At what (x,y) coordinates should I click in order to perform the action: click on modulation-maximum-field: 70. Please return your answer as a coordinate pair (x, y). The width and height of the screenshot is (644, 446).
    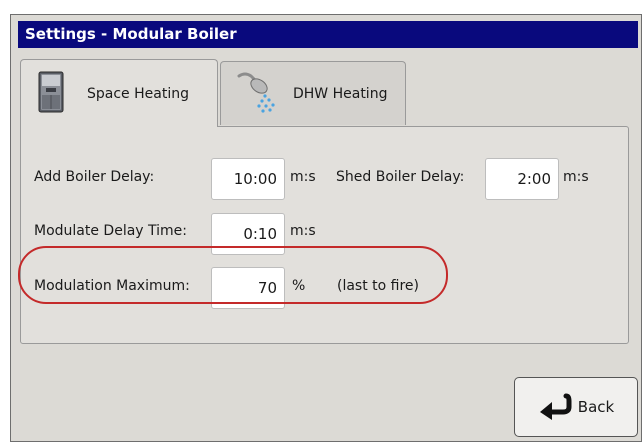
    Looking at the image, I should click on (248, 288).